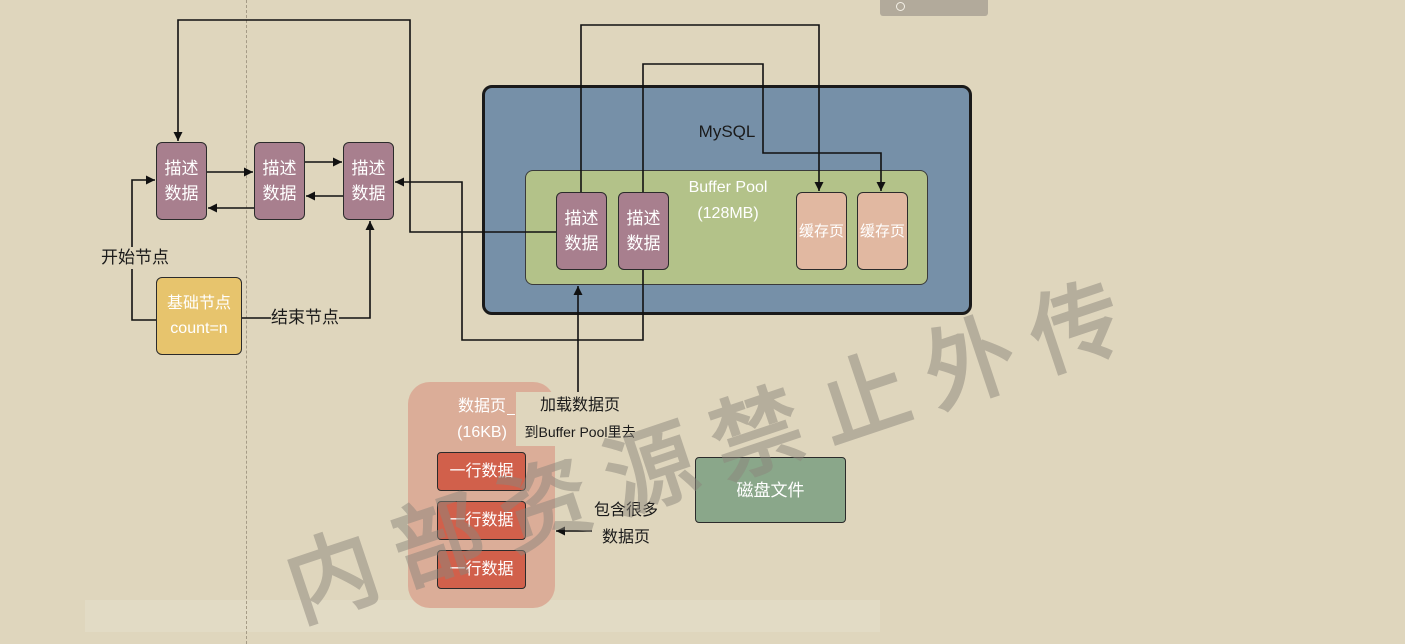  Describe the element at coordinates (626, 524) in the screenshot. I see `contains-pages-label: 包含很多 数据页` at that location.